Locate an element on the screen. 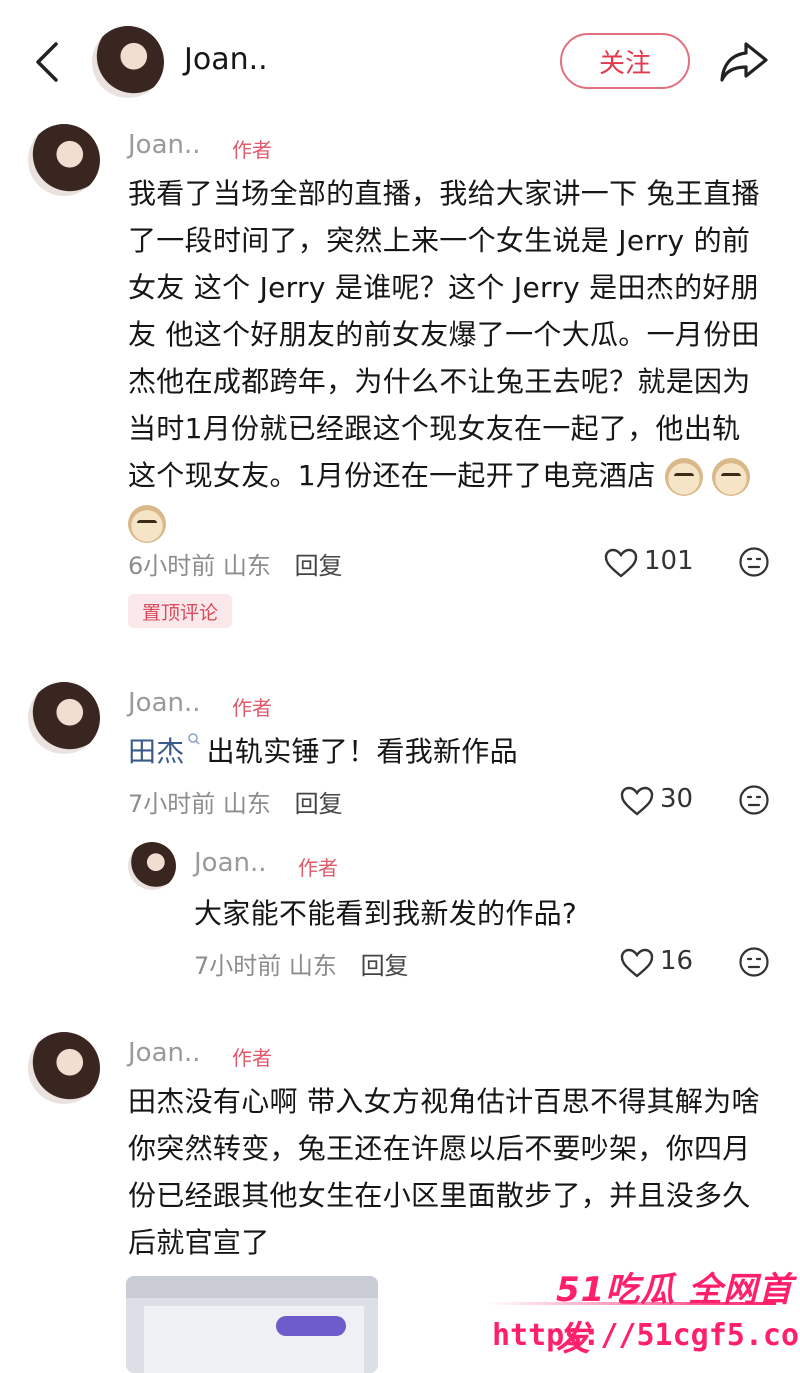 This screenshot has width=800, height=1373. like-count: 101 is located at coordinates (669, 561).